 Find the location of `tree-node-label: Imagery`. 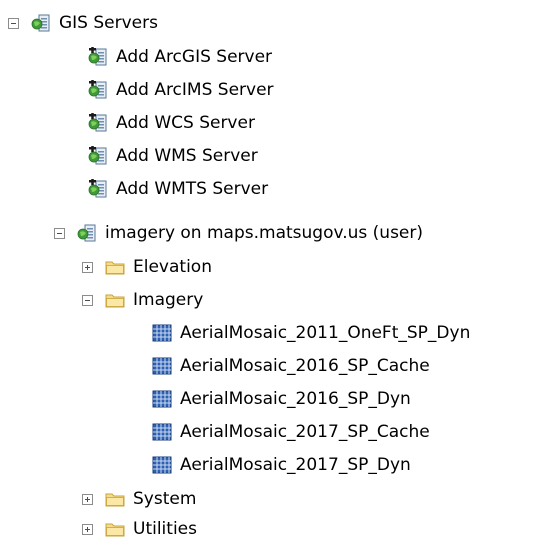

tree-node-label: Imagery is located at coordinates (168, 300).